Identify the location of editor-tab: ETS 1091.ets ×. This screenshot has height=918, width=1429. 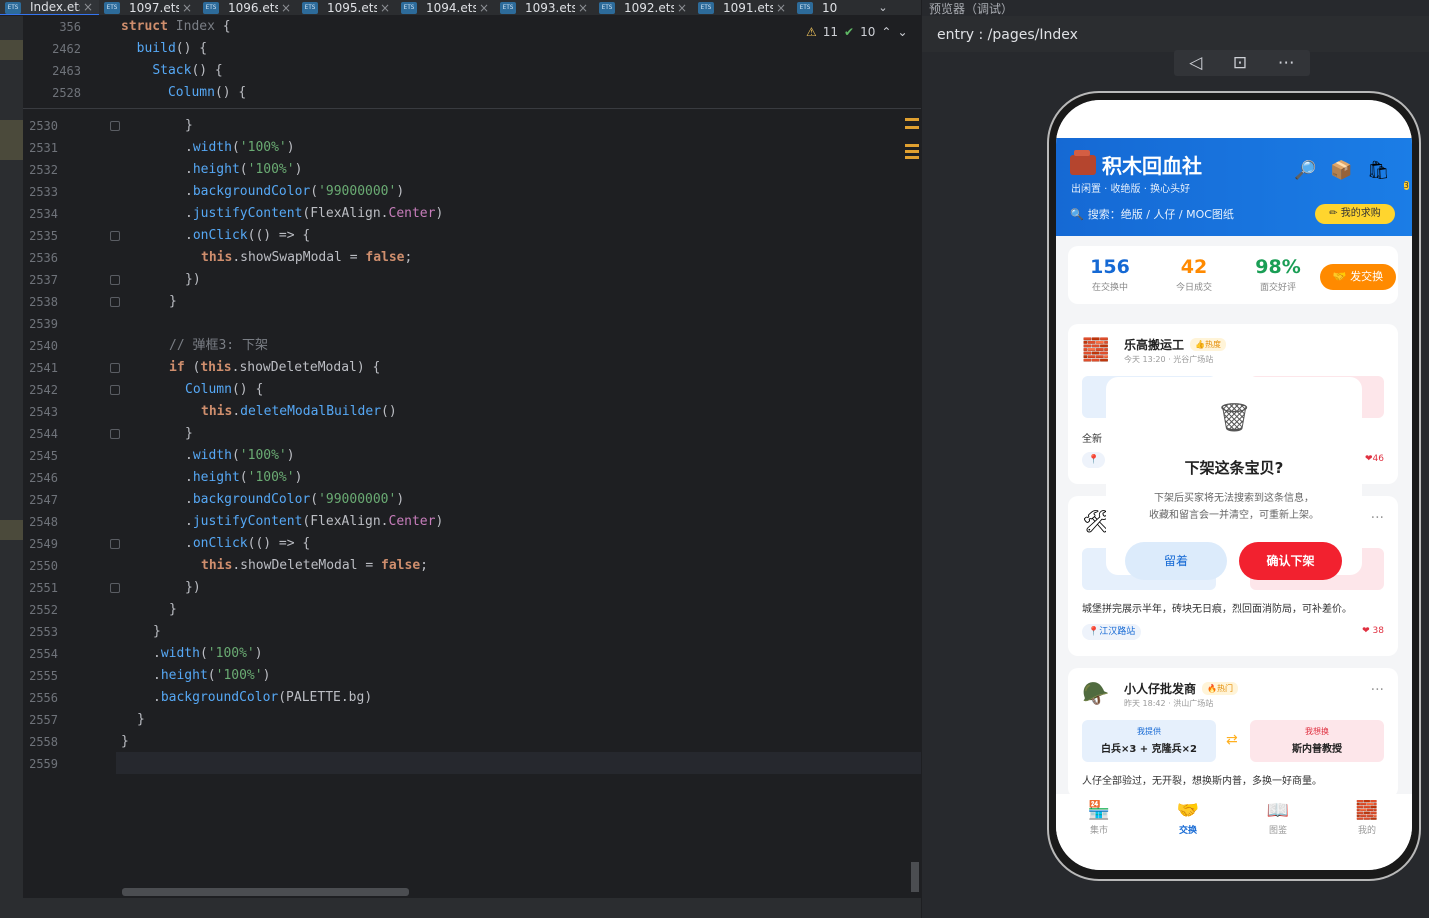
(742, 7).